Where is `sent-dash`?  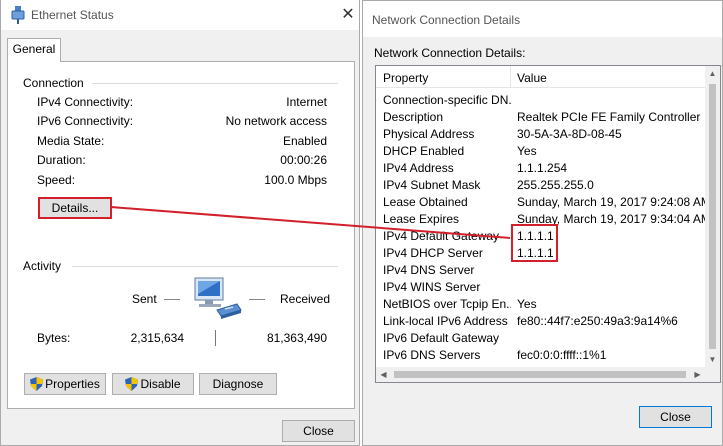
sent-dash is located at coordinates (172, 299).